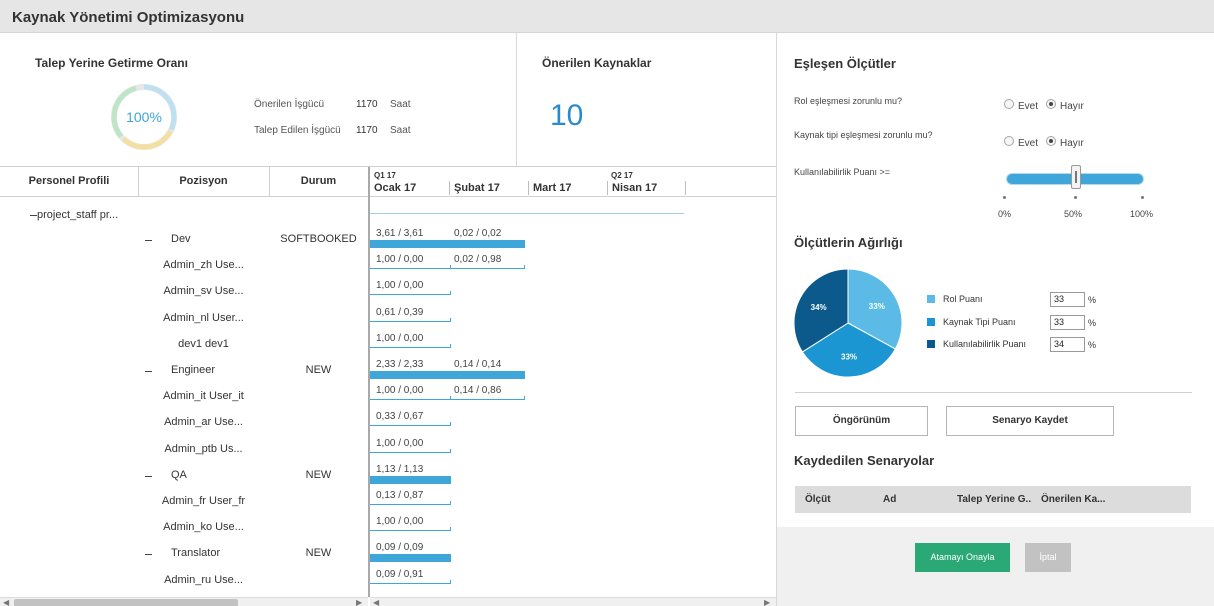 Image resolution: width=1214 pixels, height=606 pixels. I want to click on position-name: Engineer, so click(193, 370).